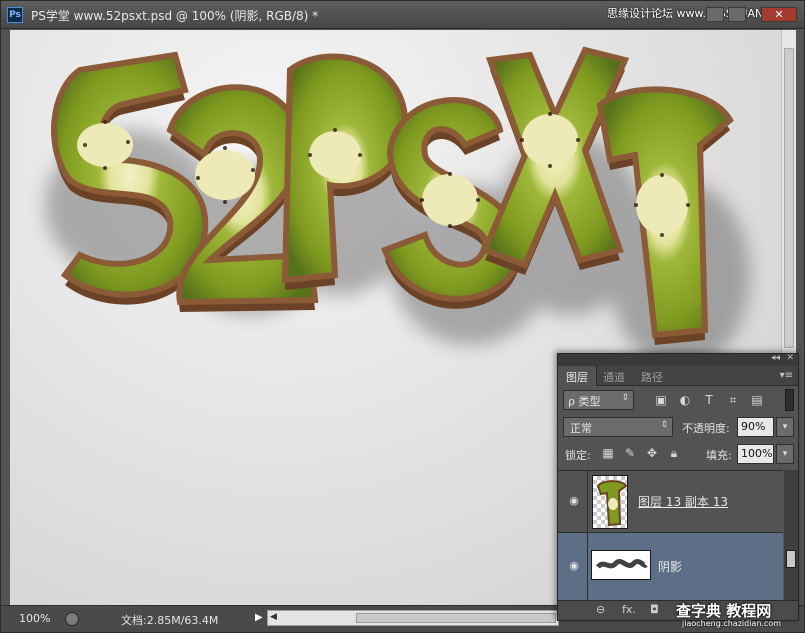 Image resolution: width=805 pixels, height=633 pixels. I want to click on zoom-level-field: 100%, so click(34, 618).